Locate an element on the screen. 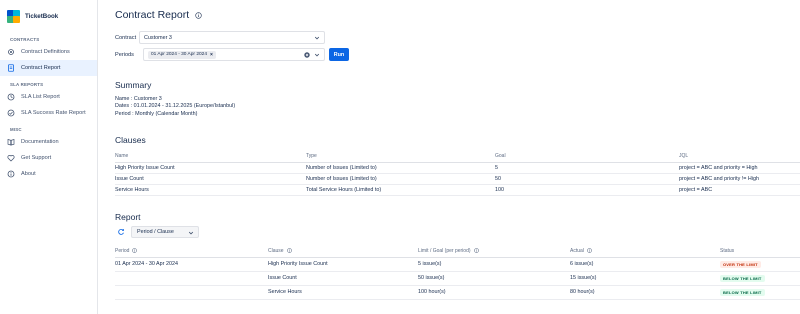 The height and width of the screenshot is (314, 800). column-header-label: Actual is located at coordinates (577, 250).